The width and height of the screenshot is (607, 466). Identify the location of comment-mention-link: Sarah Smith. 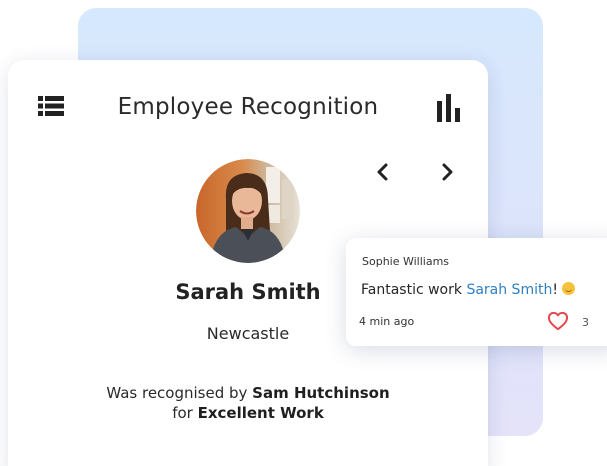
(509, 290).